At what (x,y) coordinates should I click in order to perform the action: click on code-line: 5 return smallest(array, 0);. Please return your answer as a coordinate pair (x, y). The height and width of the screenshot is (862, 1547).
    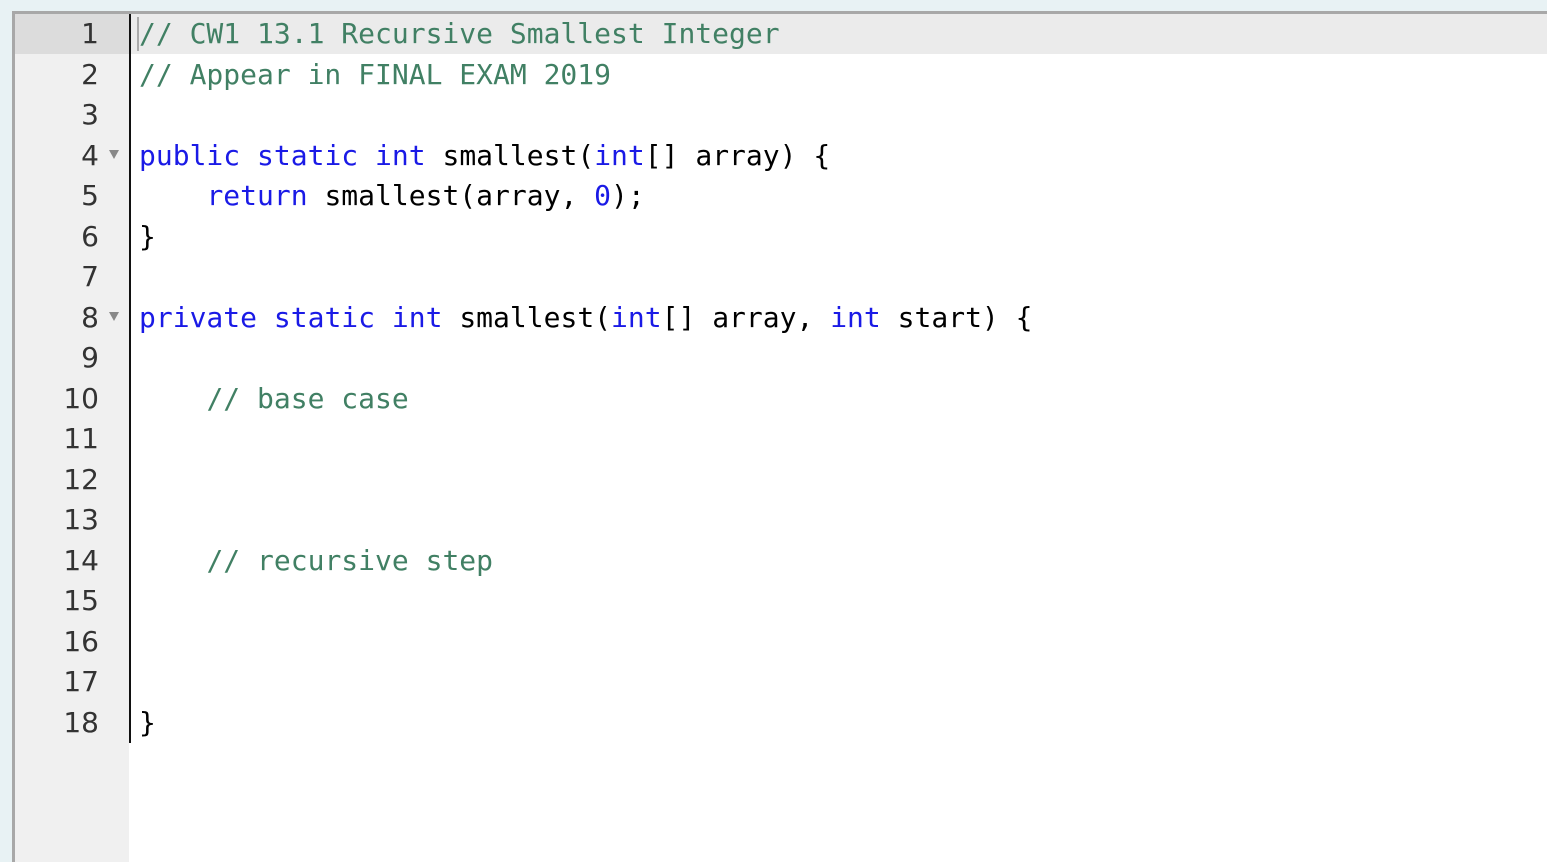
    Looking at the image, I should click on (781, 196).